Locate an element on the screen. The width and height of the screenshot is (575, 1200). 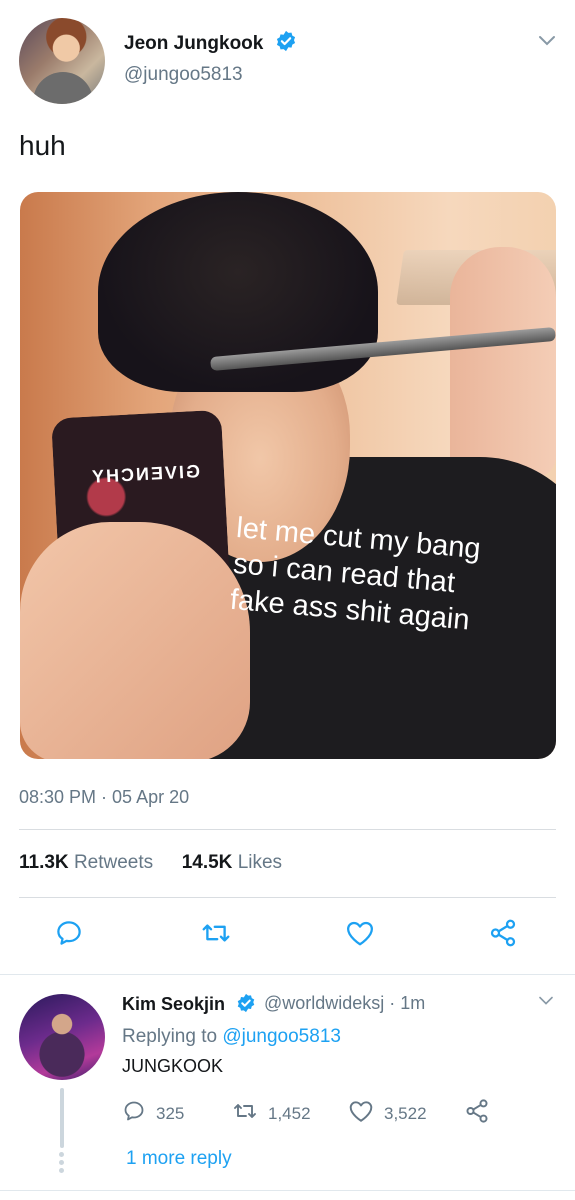
tweet-timestamp: 08:30 PM · 05 Apr 20 is located at coordinates (104, 797).